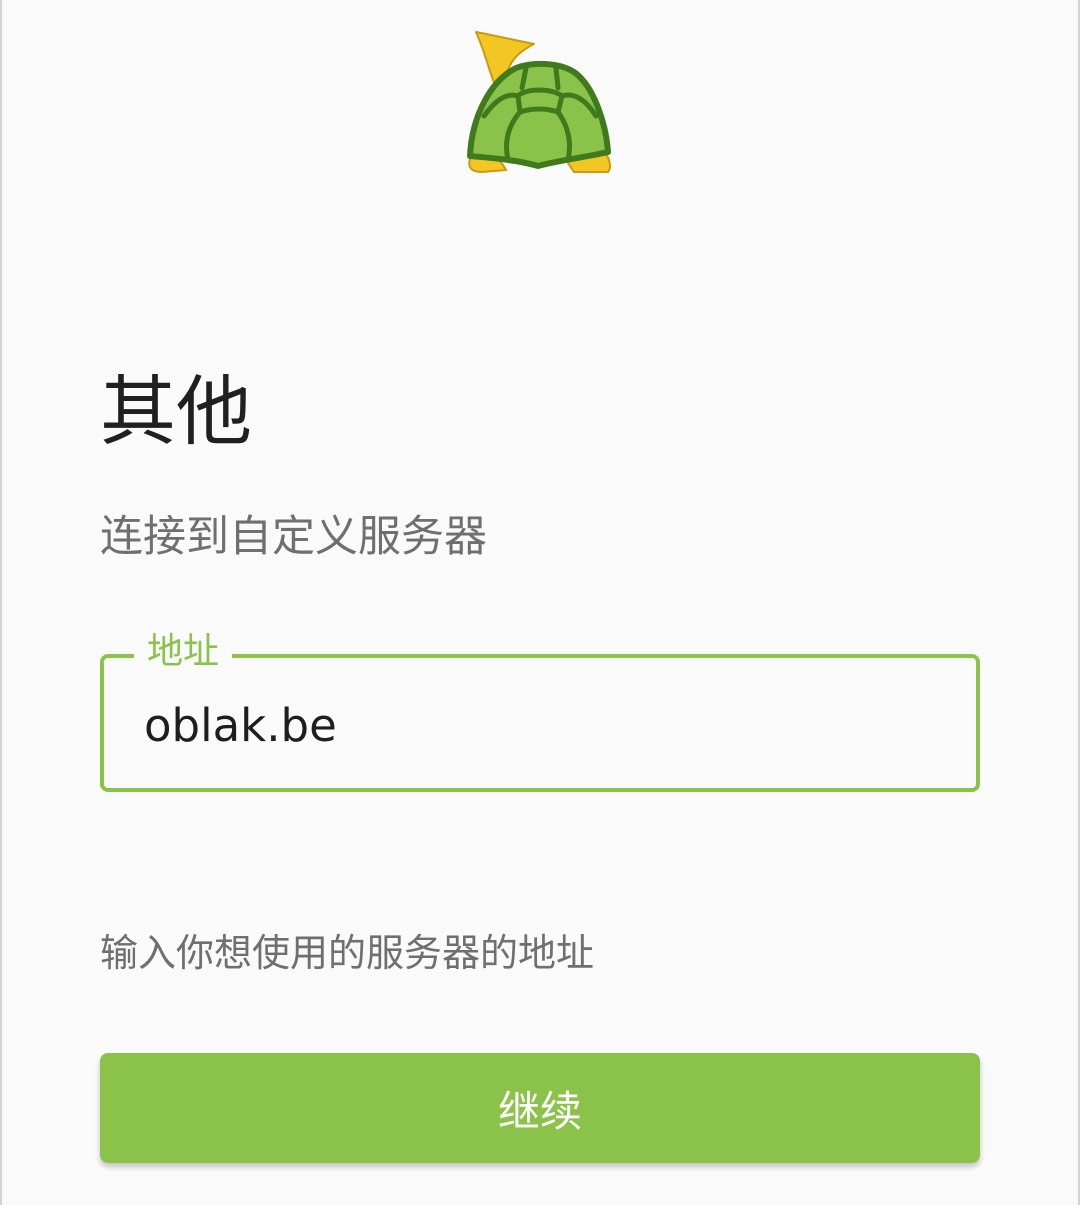 The width and height of the screenshot is (1080, 1205). I want to click on turtle-logo-icon, so click(539, 102).